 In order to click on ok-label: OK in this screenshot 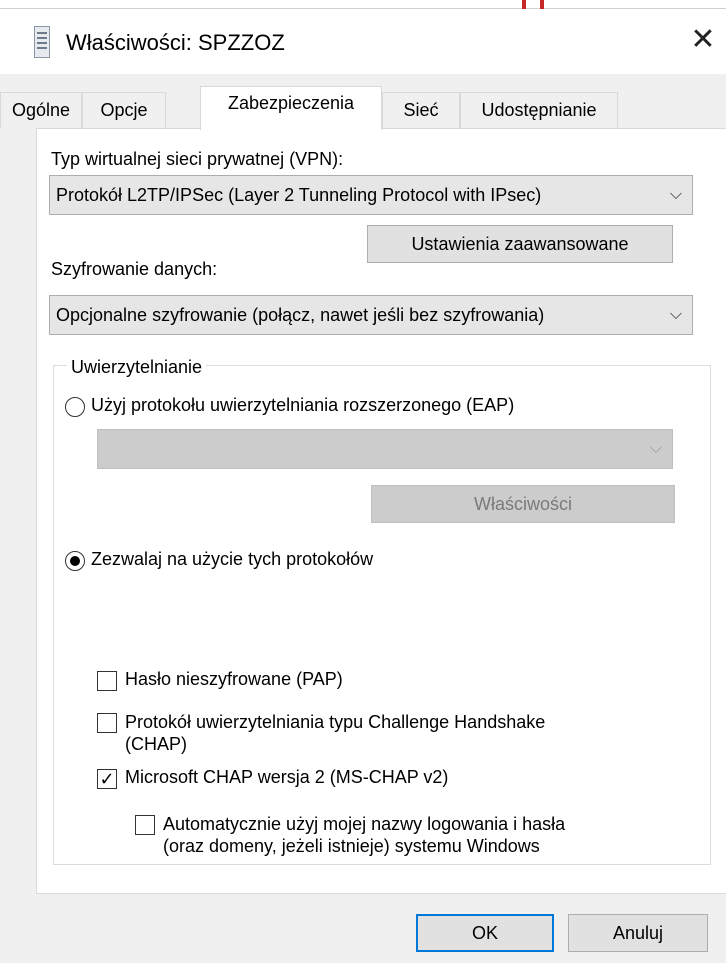, I will do `click(484, 933)`.